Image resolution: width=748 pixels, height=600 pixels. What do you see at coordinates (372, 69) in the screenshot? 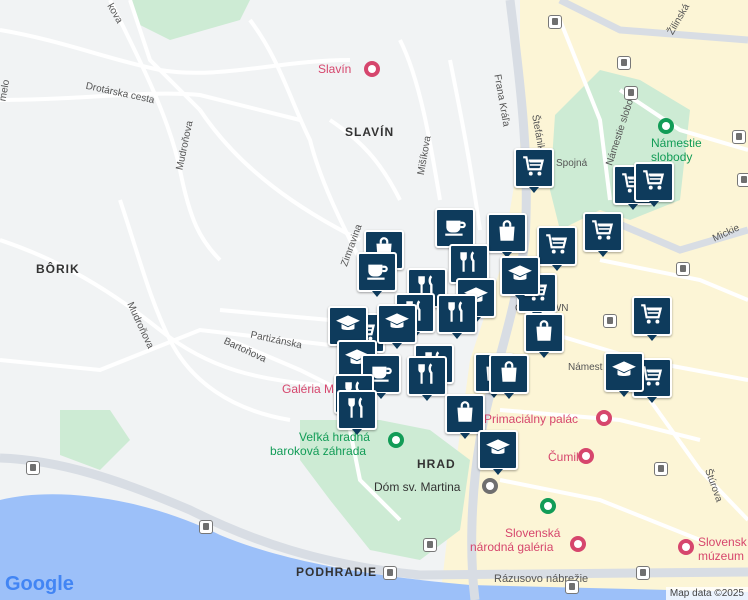
I see `memorial-icon` at bounding box center [372, 69].